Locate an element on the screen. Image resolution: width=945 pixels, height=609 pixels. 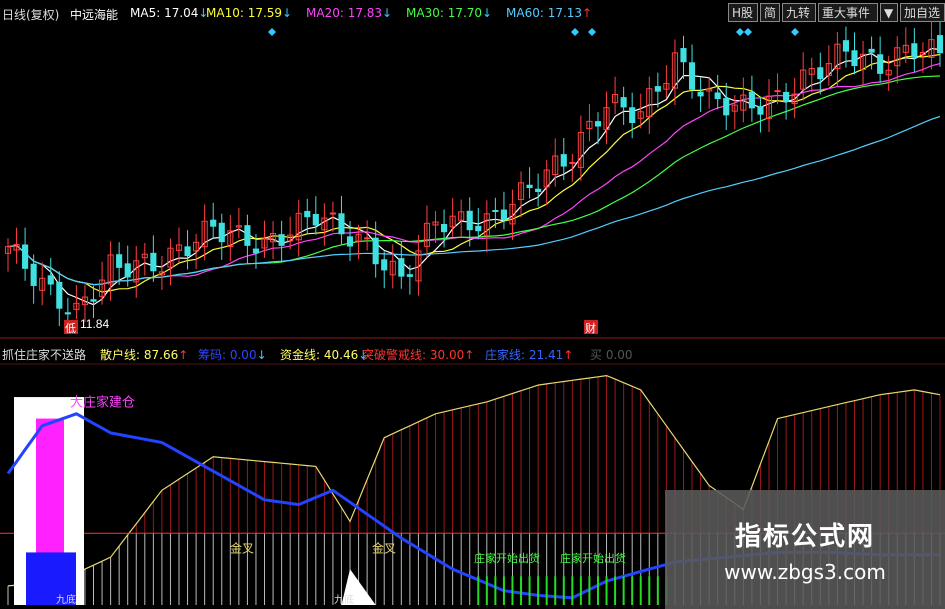
indicator-label: 筹码: is located at coordinates (212, 355).